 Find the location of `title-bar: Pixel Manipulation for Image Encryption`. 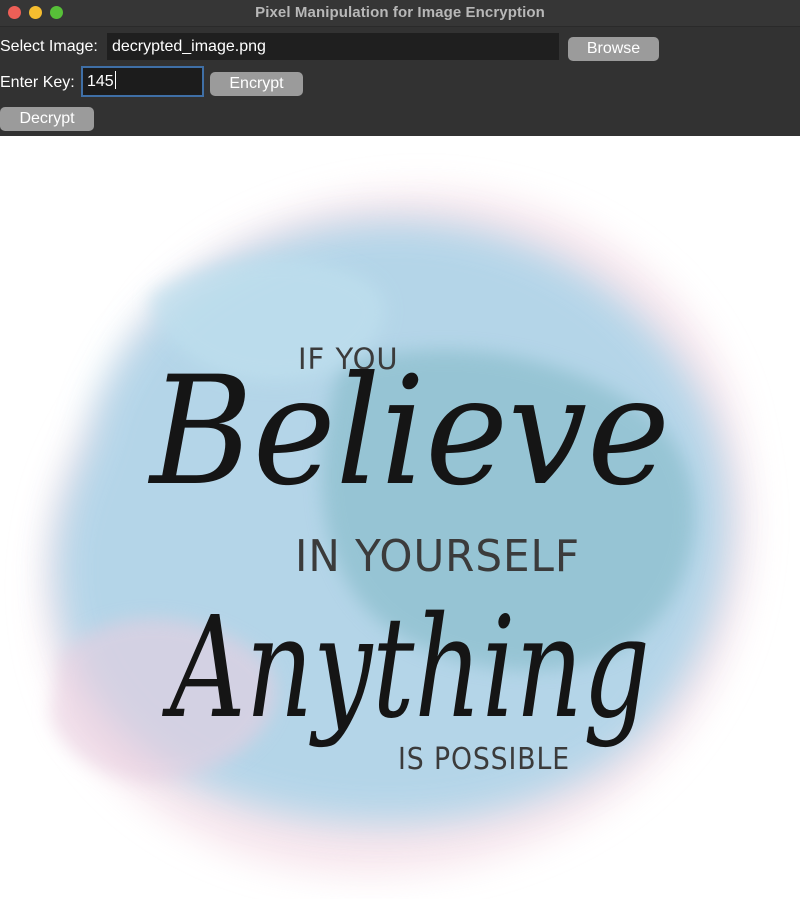

title-bar: Pixel Manipulation for Image Encryption is located at coordinates (400, 13).